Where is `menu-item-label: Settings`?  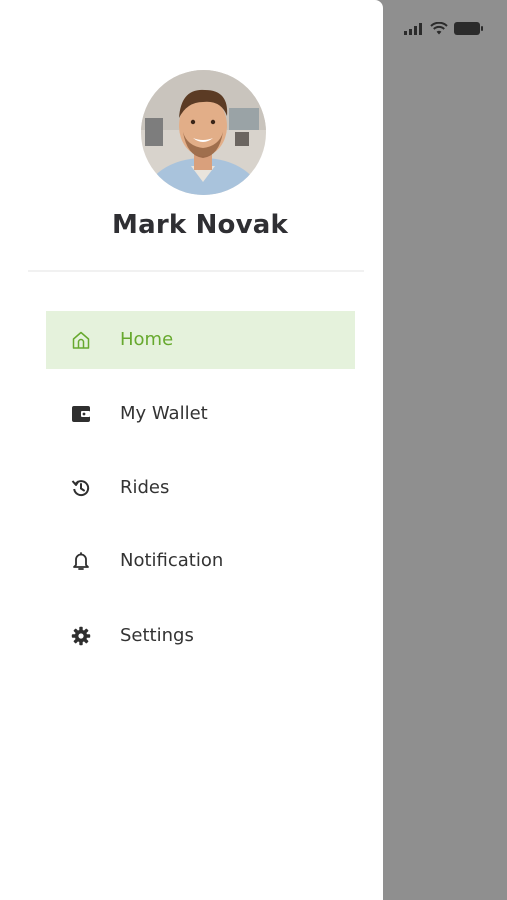
menu-item-label: Settings is located at coordinates (157, 635).